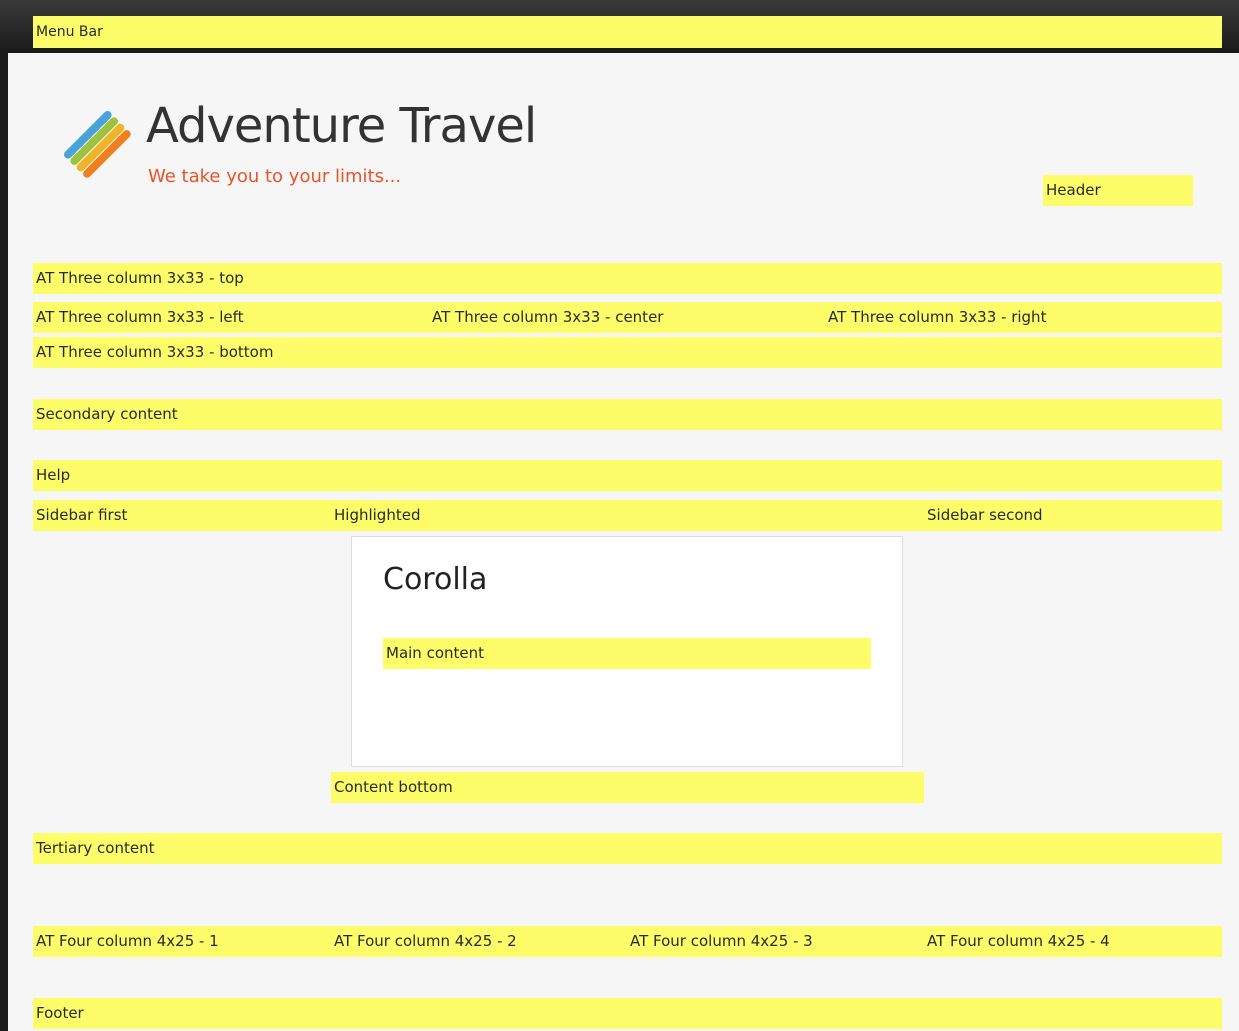 The height and width of the screenshot is (1031, 1239). Describe the element at coordinates (627, 848) in the screenshot. I see `tertiary-content-region: Tertiary content` at that location.